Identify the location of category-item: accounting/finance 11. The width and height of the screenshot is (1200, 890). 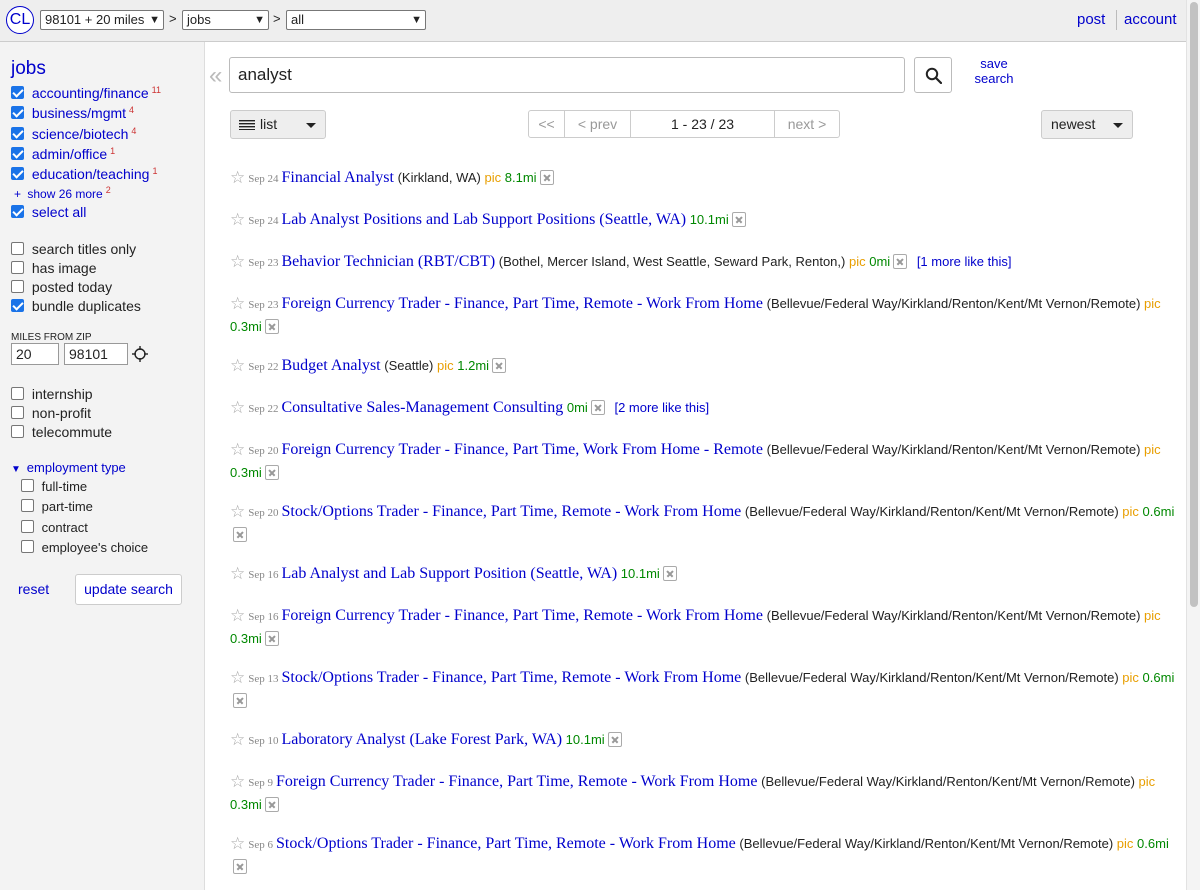
(86, 93).